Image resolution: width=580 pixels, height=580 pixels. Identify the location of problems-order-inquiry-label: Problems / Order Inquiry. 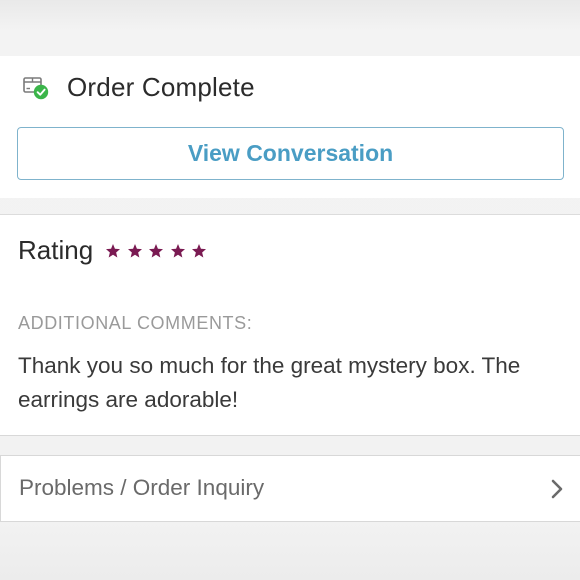
(142, 487).